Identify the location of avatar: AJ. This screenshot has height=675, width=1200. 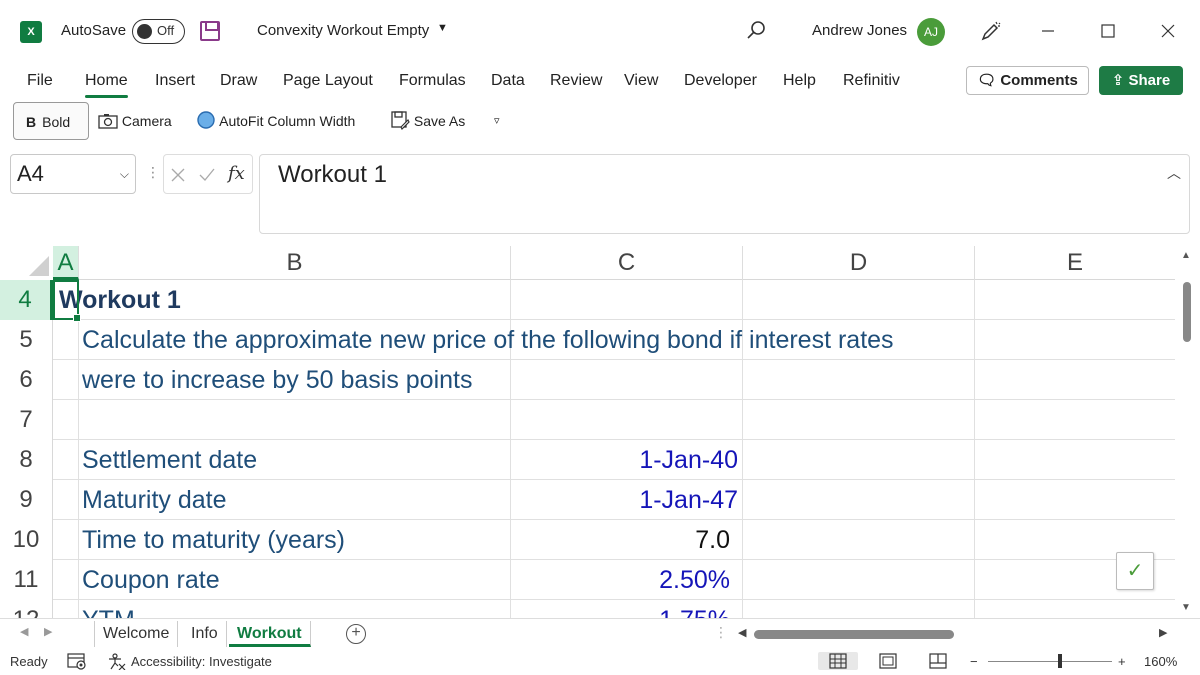
(931, 32).